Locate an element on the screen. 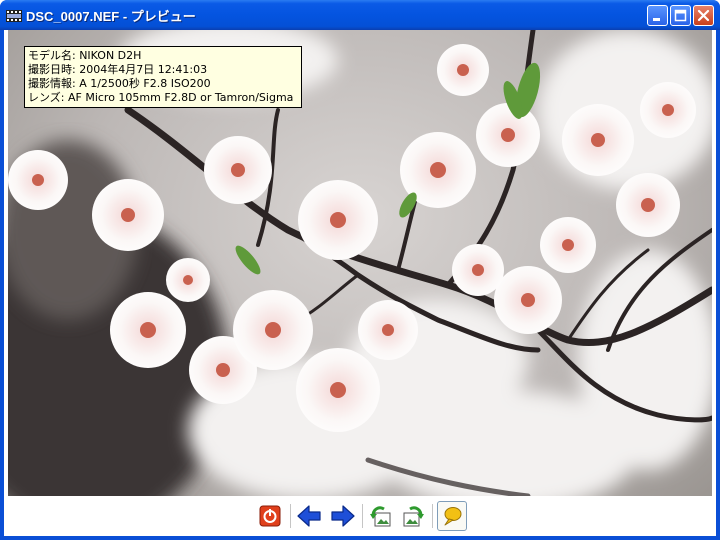 The width and height of the screenshot is (720, 540). next-button is located at coordinates (343, 516).